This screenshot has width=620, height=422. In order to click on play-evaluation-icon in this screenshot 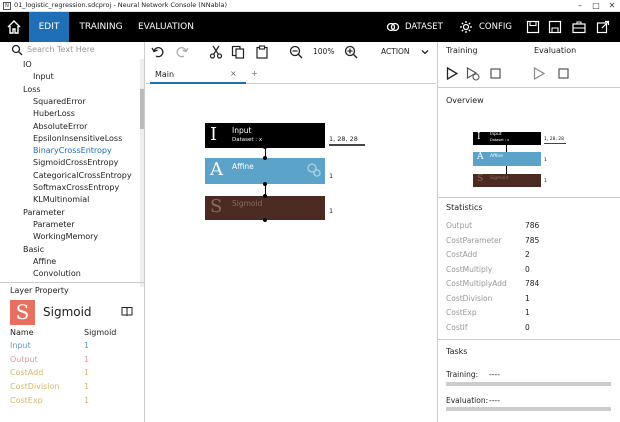, I will do `click(539, 73)`.